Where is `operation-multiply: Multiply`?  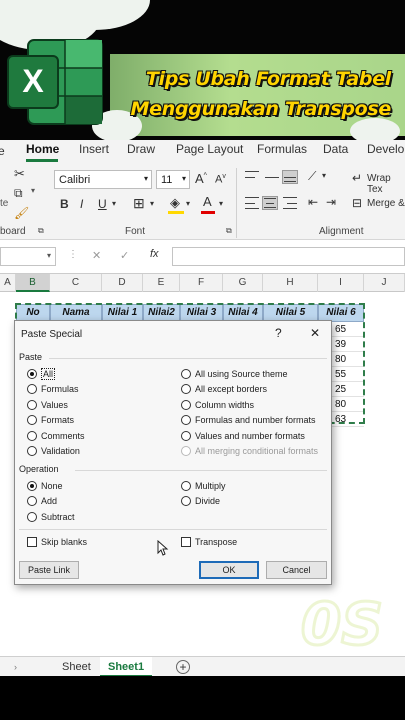 operation-multiply: Multiply is located at coordinates (203, 486).